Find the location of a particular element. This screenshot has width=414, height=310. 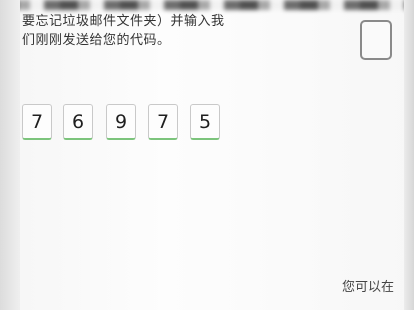

code-digit-5: 5 is located at coordinates (205, 122).